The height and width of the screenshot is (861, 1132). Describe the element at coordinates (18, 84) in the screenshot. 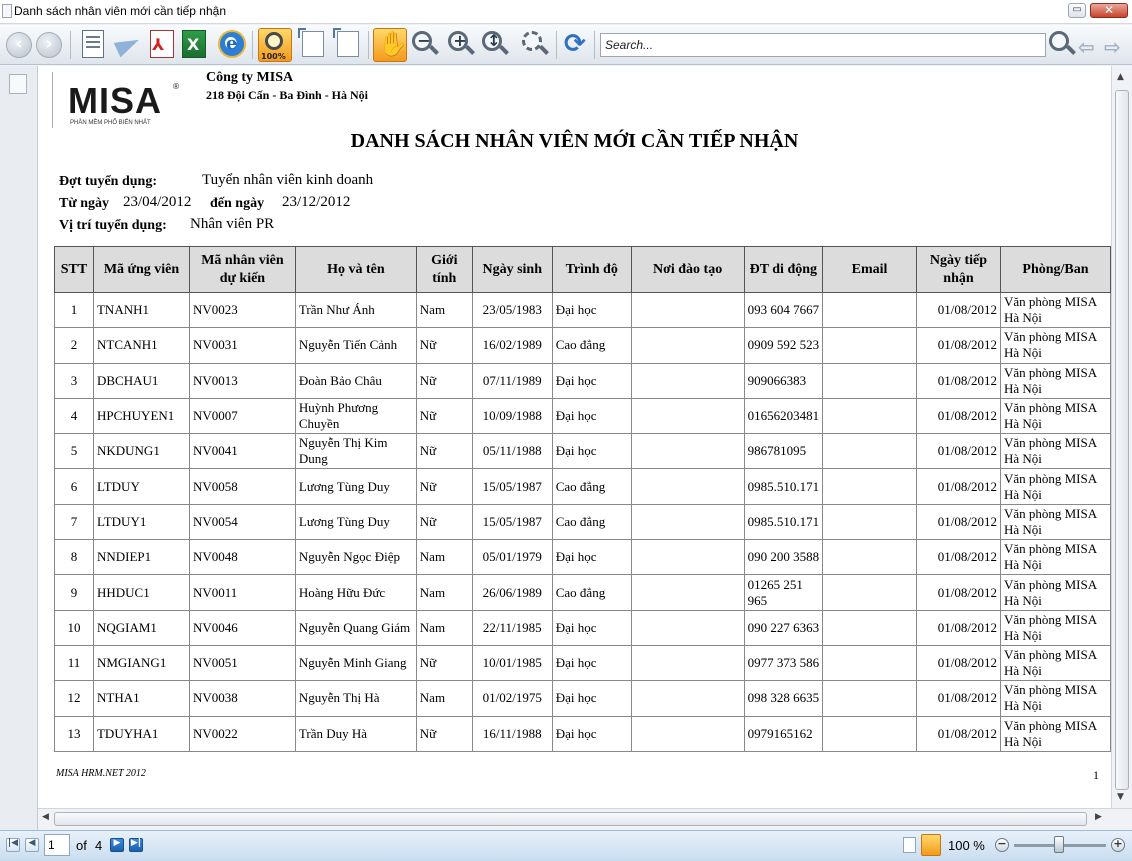

I see `pages-icon` at that location.